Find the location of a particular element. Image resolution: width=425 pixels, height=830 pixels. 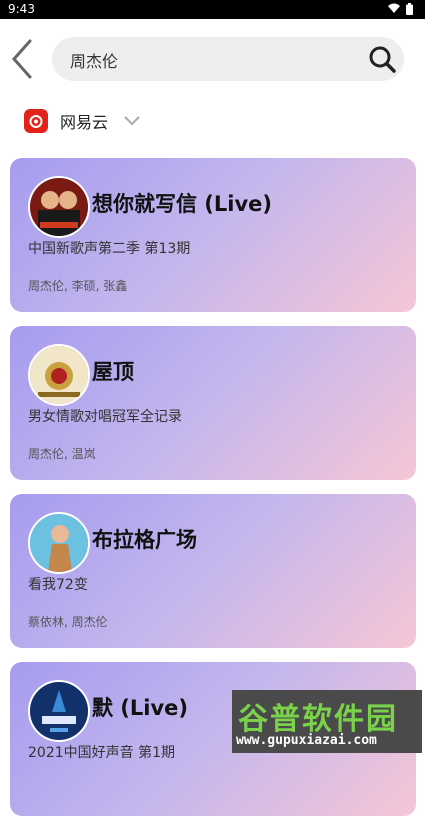

search-input is located at coordinates (210, 60).